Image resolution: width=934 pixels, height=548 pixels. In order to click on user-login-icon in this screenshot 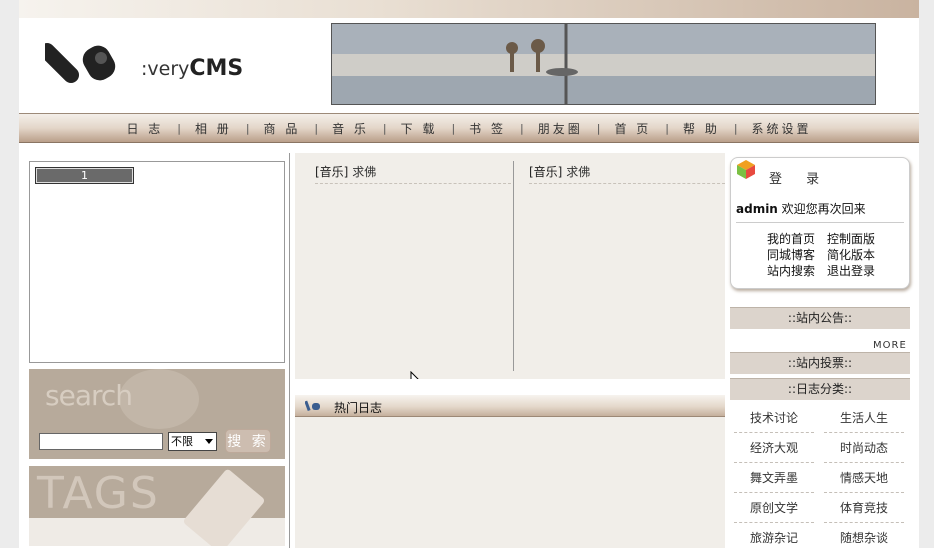, I will do `click(746, 169)`.